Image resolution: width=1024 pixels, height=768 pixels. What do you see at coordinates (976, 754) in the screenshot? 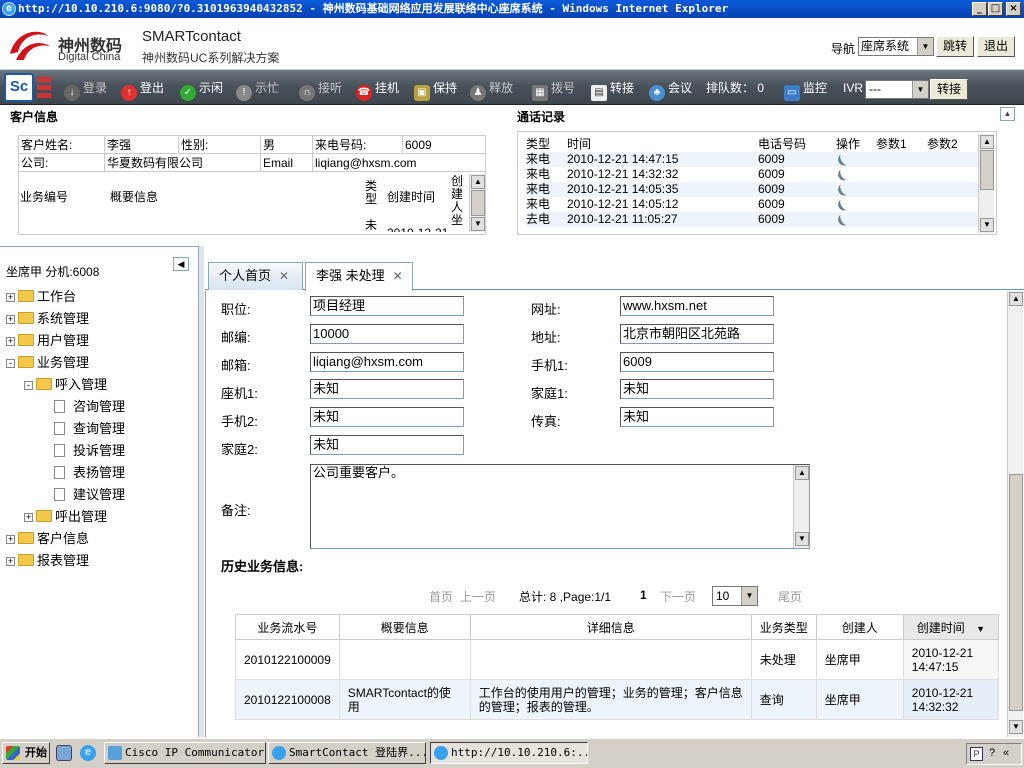
I see `language-icon: P` at bounding box center [976, 754].